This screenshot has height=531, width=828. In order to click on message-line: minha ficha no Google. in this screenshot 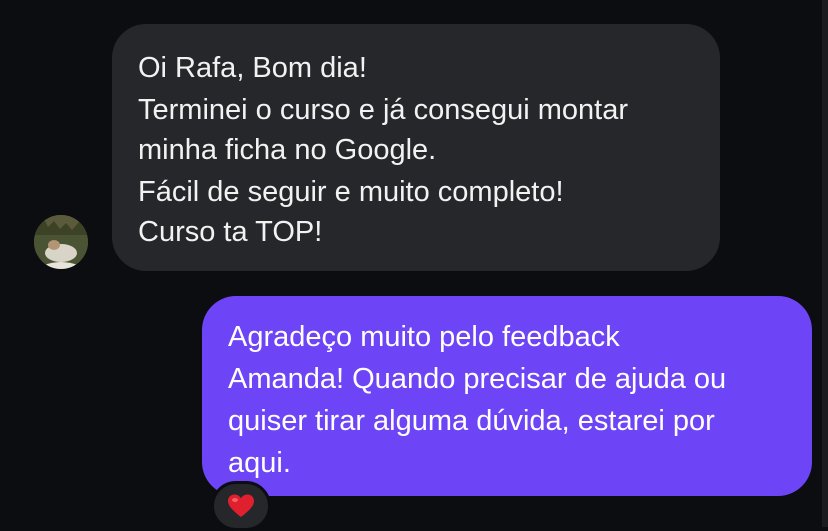, I will do `click(287, 150)`.